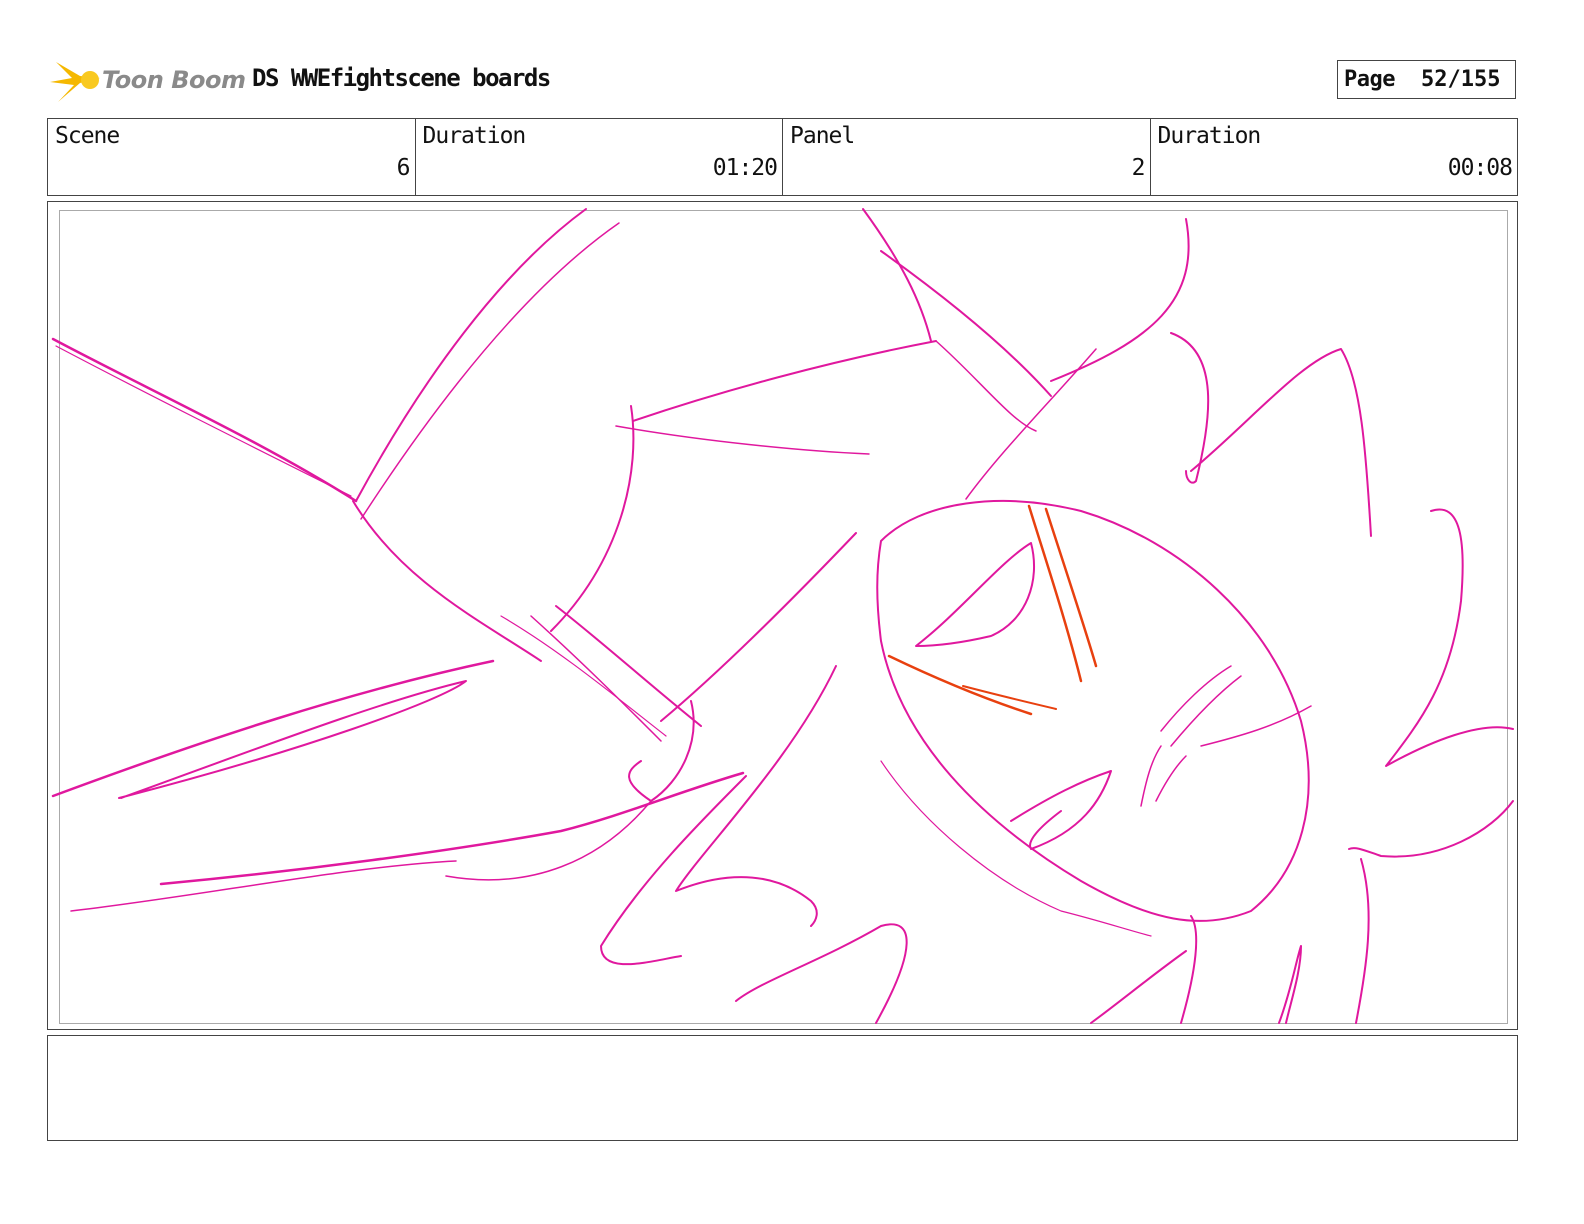 The height and width of the screenshot is (1224, 1584). Describe the element at coordinates (471, 355) in the screenshot. I see `sketch-arm-upper` at that location.